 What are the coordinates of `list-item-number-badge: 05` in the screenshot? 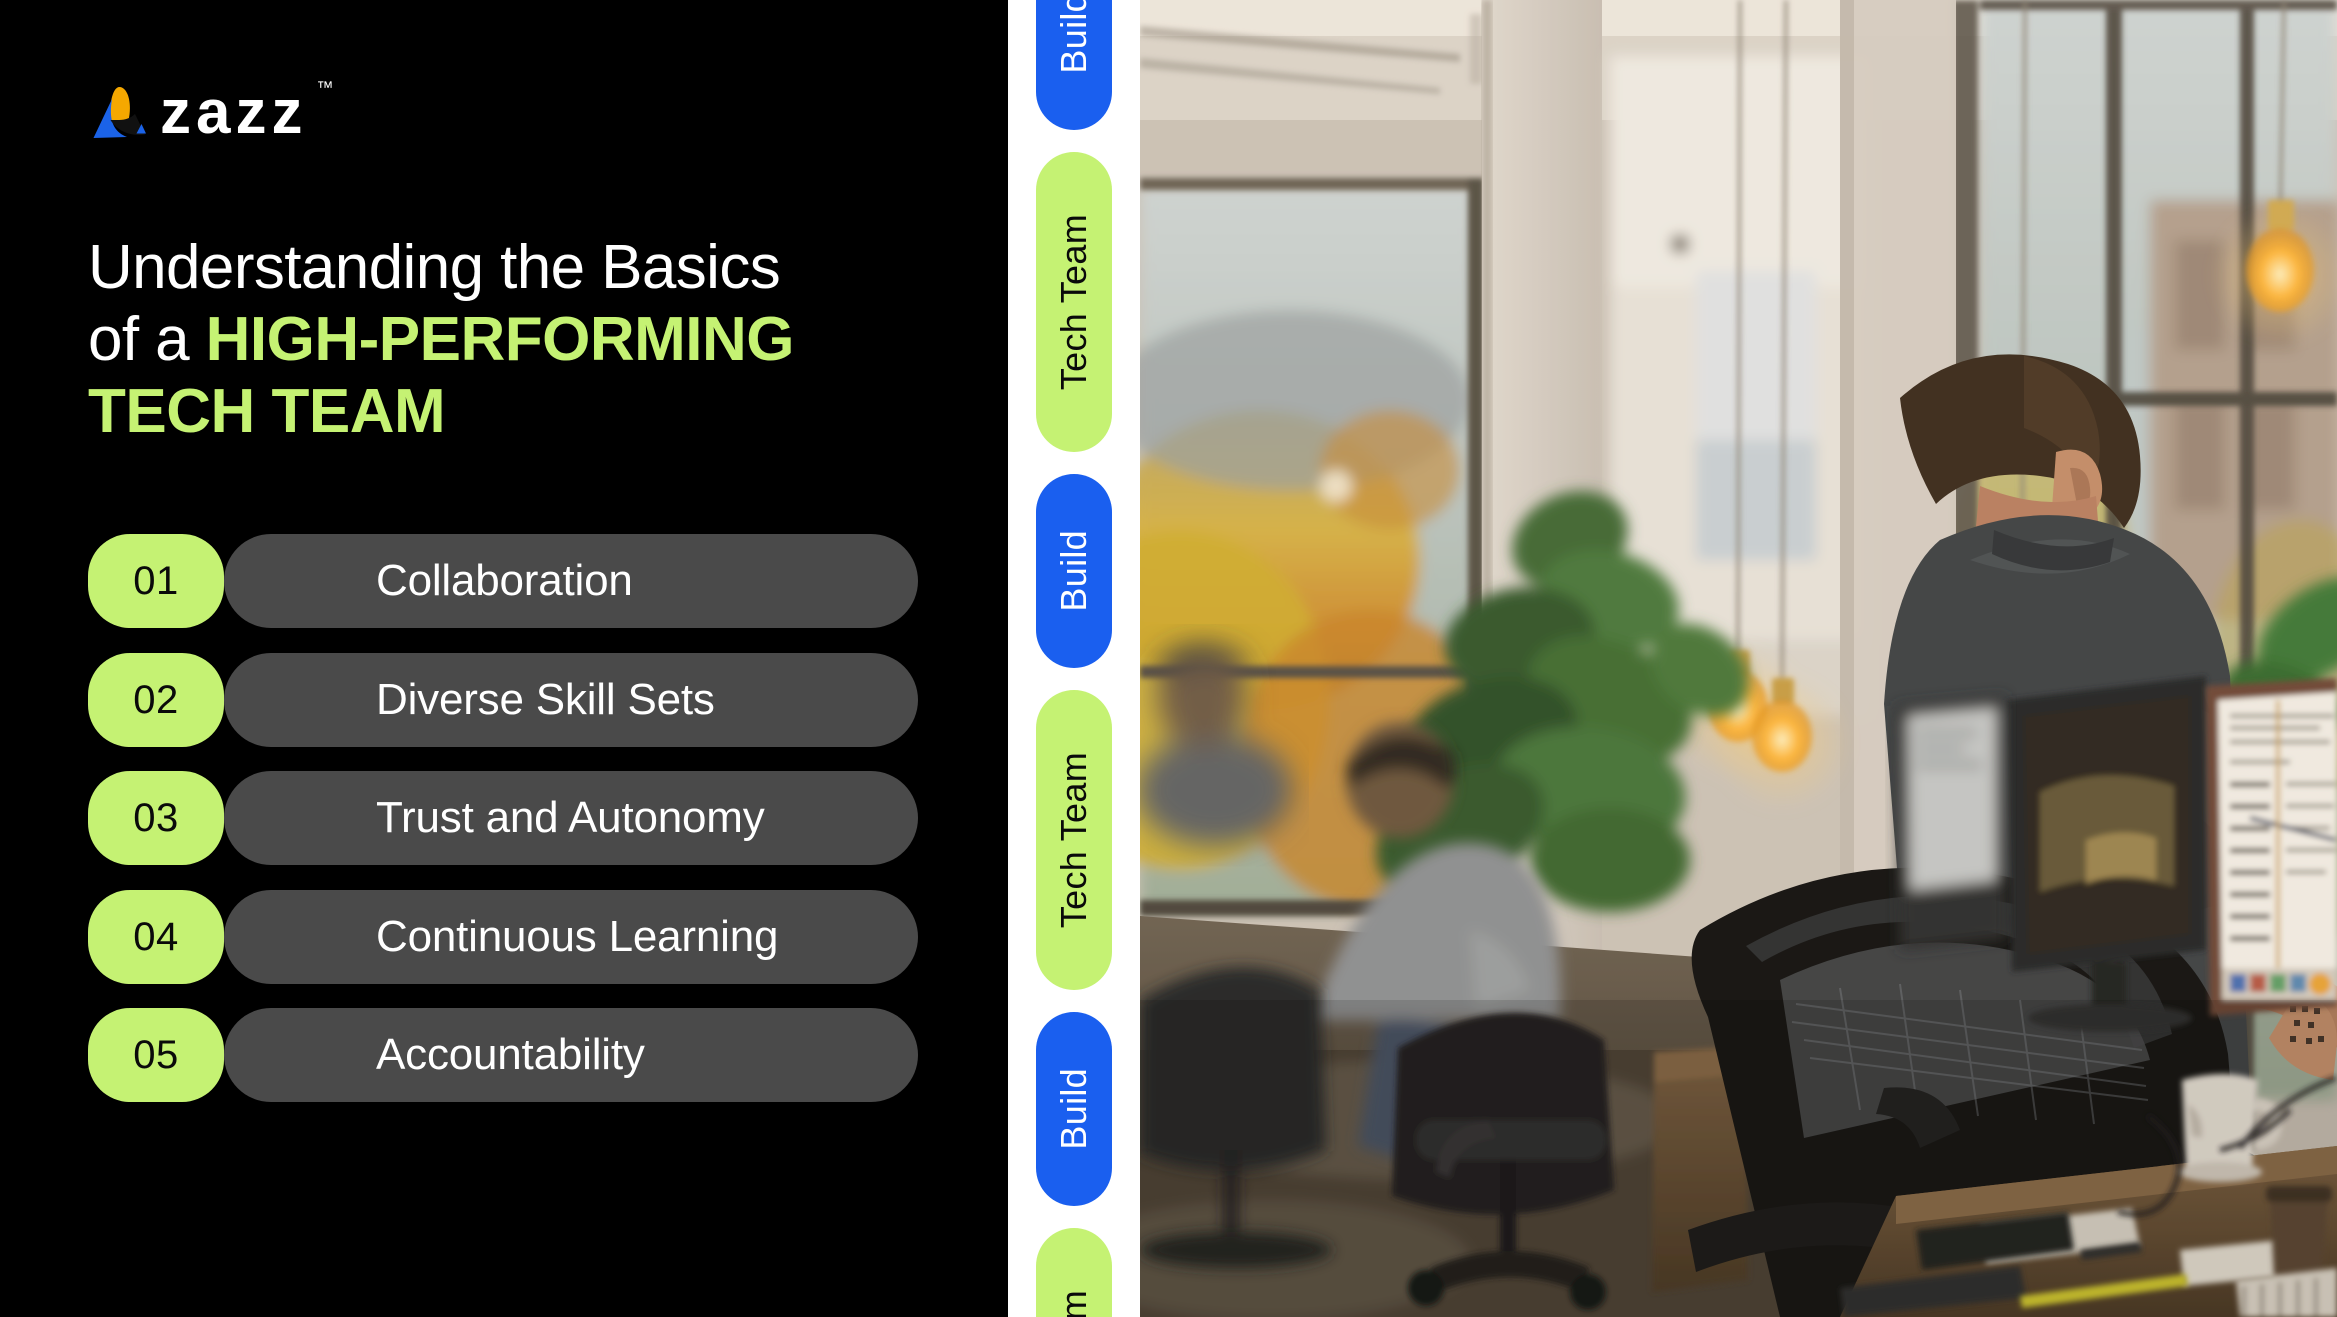 It's located at (156, 1055).